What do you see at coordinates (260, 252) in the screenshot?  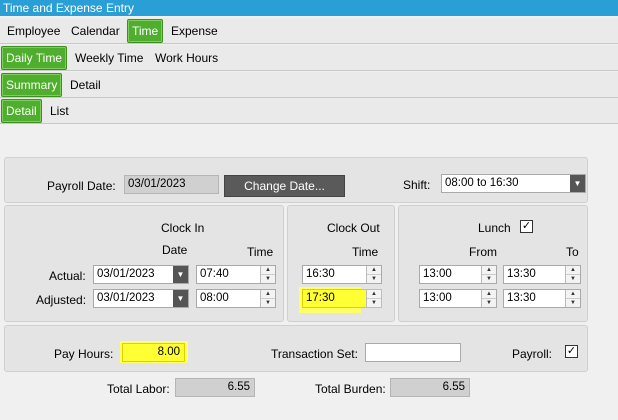 I see `clock-in-time-header: Time` at bounding box center [260, 252].